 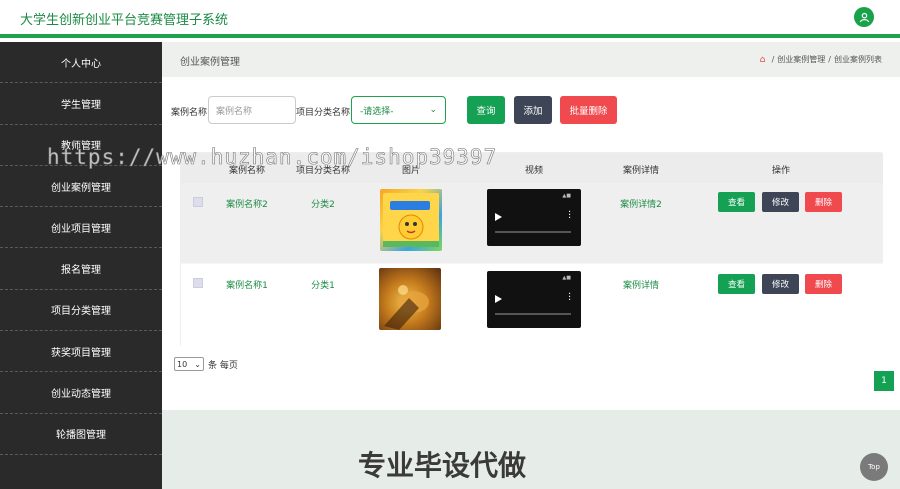 I want to click on page-title: 创业案例管理, so click(x=210, y=62).